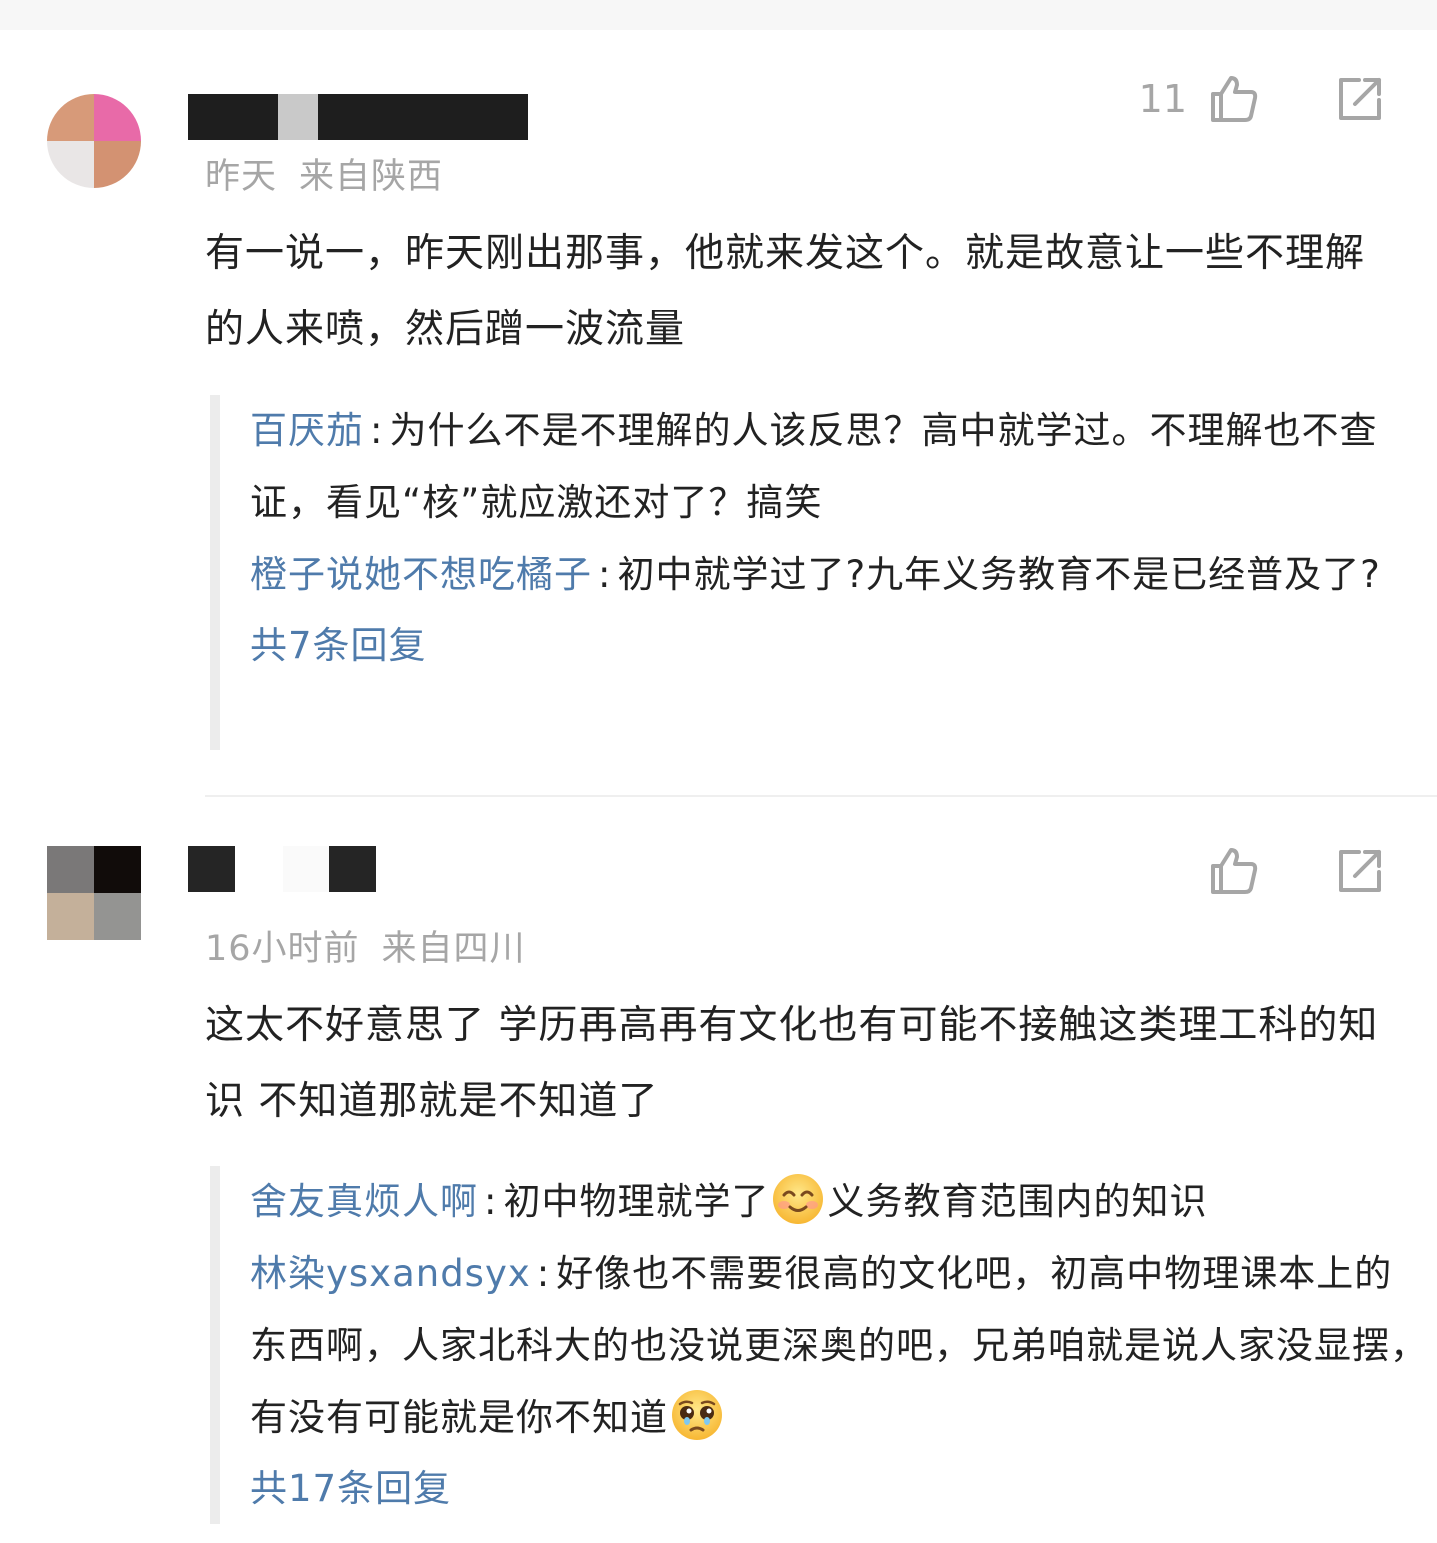 The width and height of the screenshot is (1437, 1543). Describe the element at coordinates (241, 177) in the screenshot. I see `comment-time: 昨天` at that location.